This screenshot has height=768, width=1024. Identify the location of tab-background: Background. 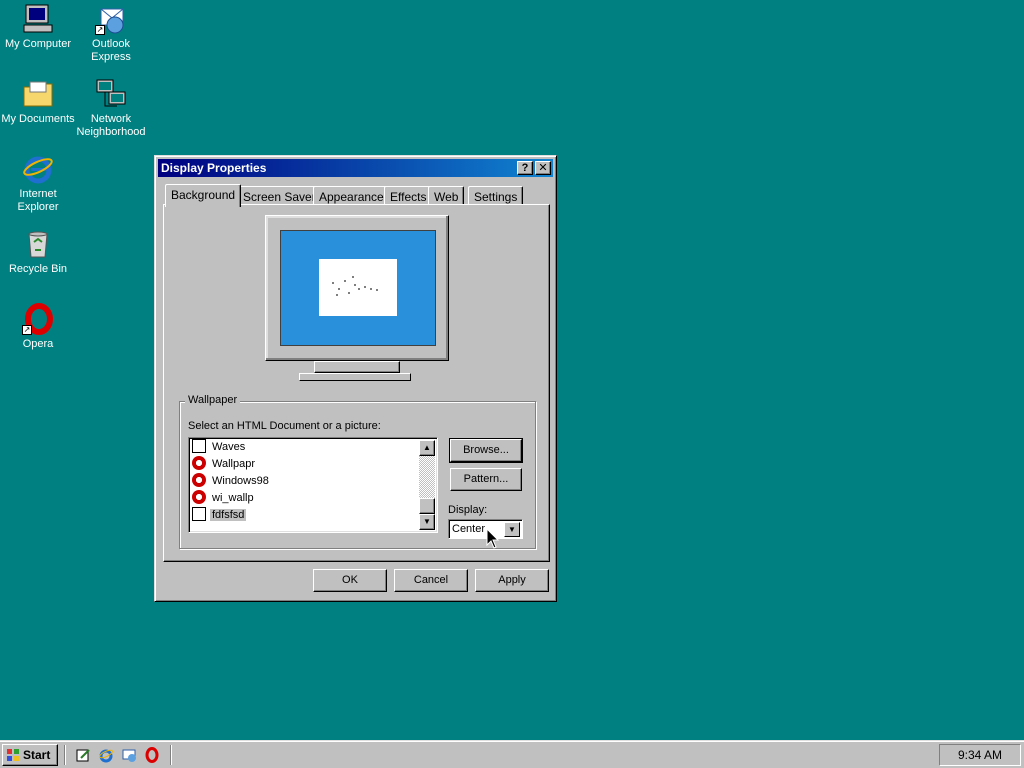
(203, 195).